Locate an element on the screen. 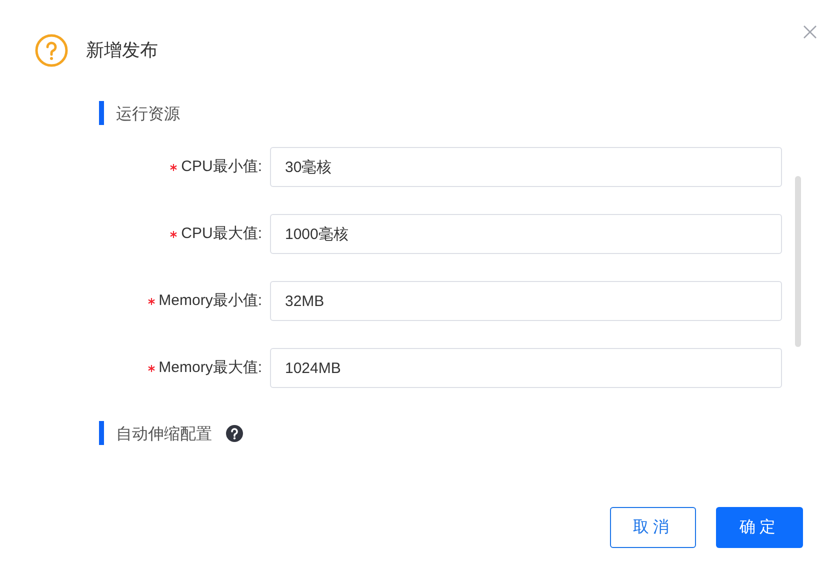  section-title: 运行资源 is located at coordinates (148, 115).